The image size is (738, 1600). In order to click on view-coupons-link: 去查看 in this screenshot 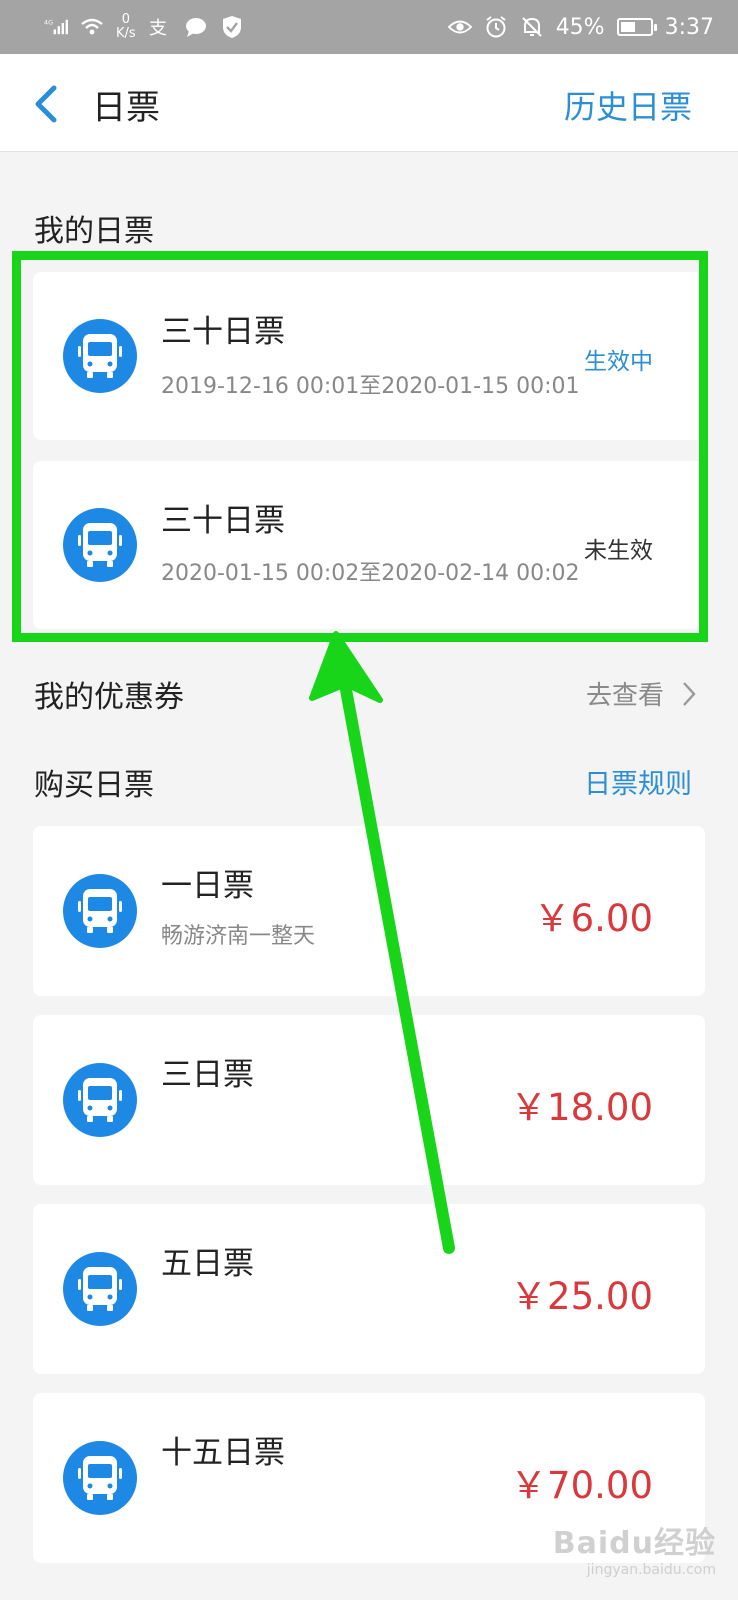, I will do `click(641, 693)`.